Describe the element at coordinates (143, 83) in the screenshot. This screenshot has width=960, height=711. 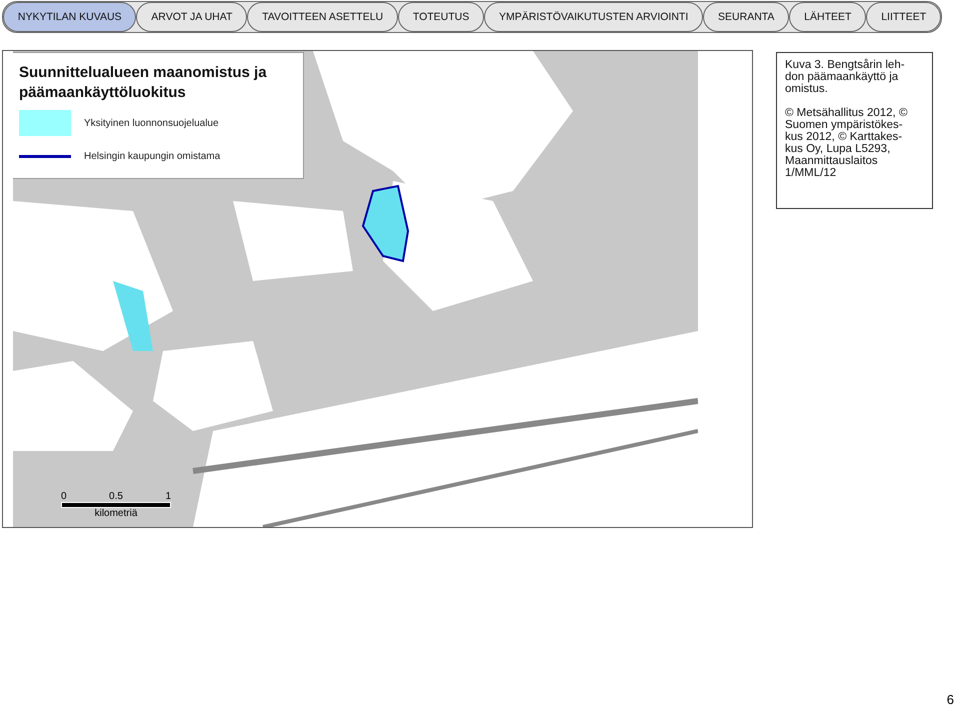
I see `legend-title: Suunnittelualueen maanomistus ja päämaankäyttöluokitus` at that location.